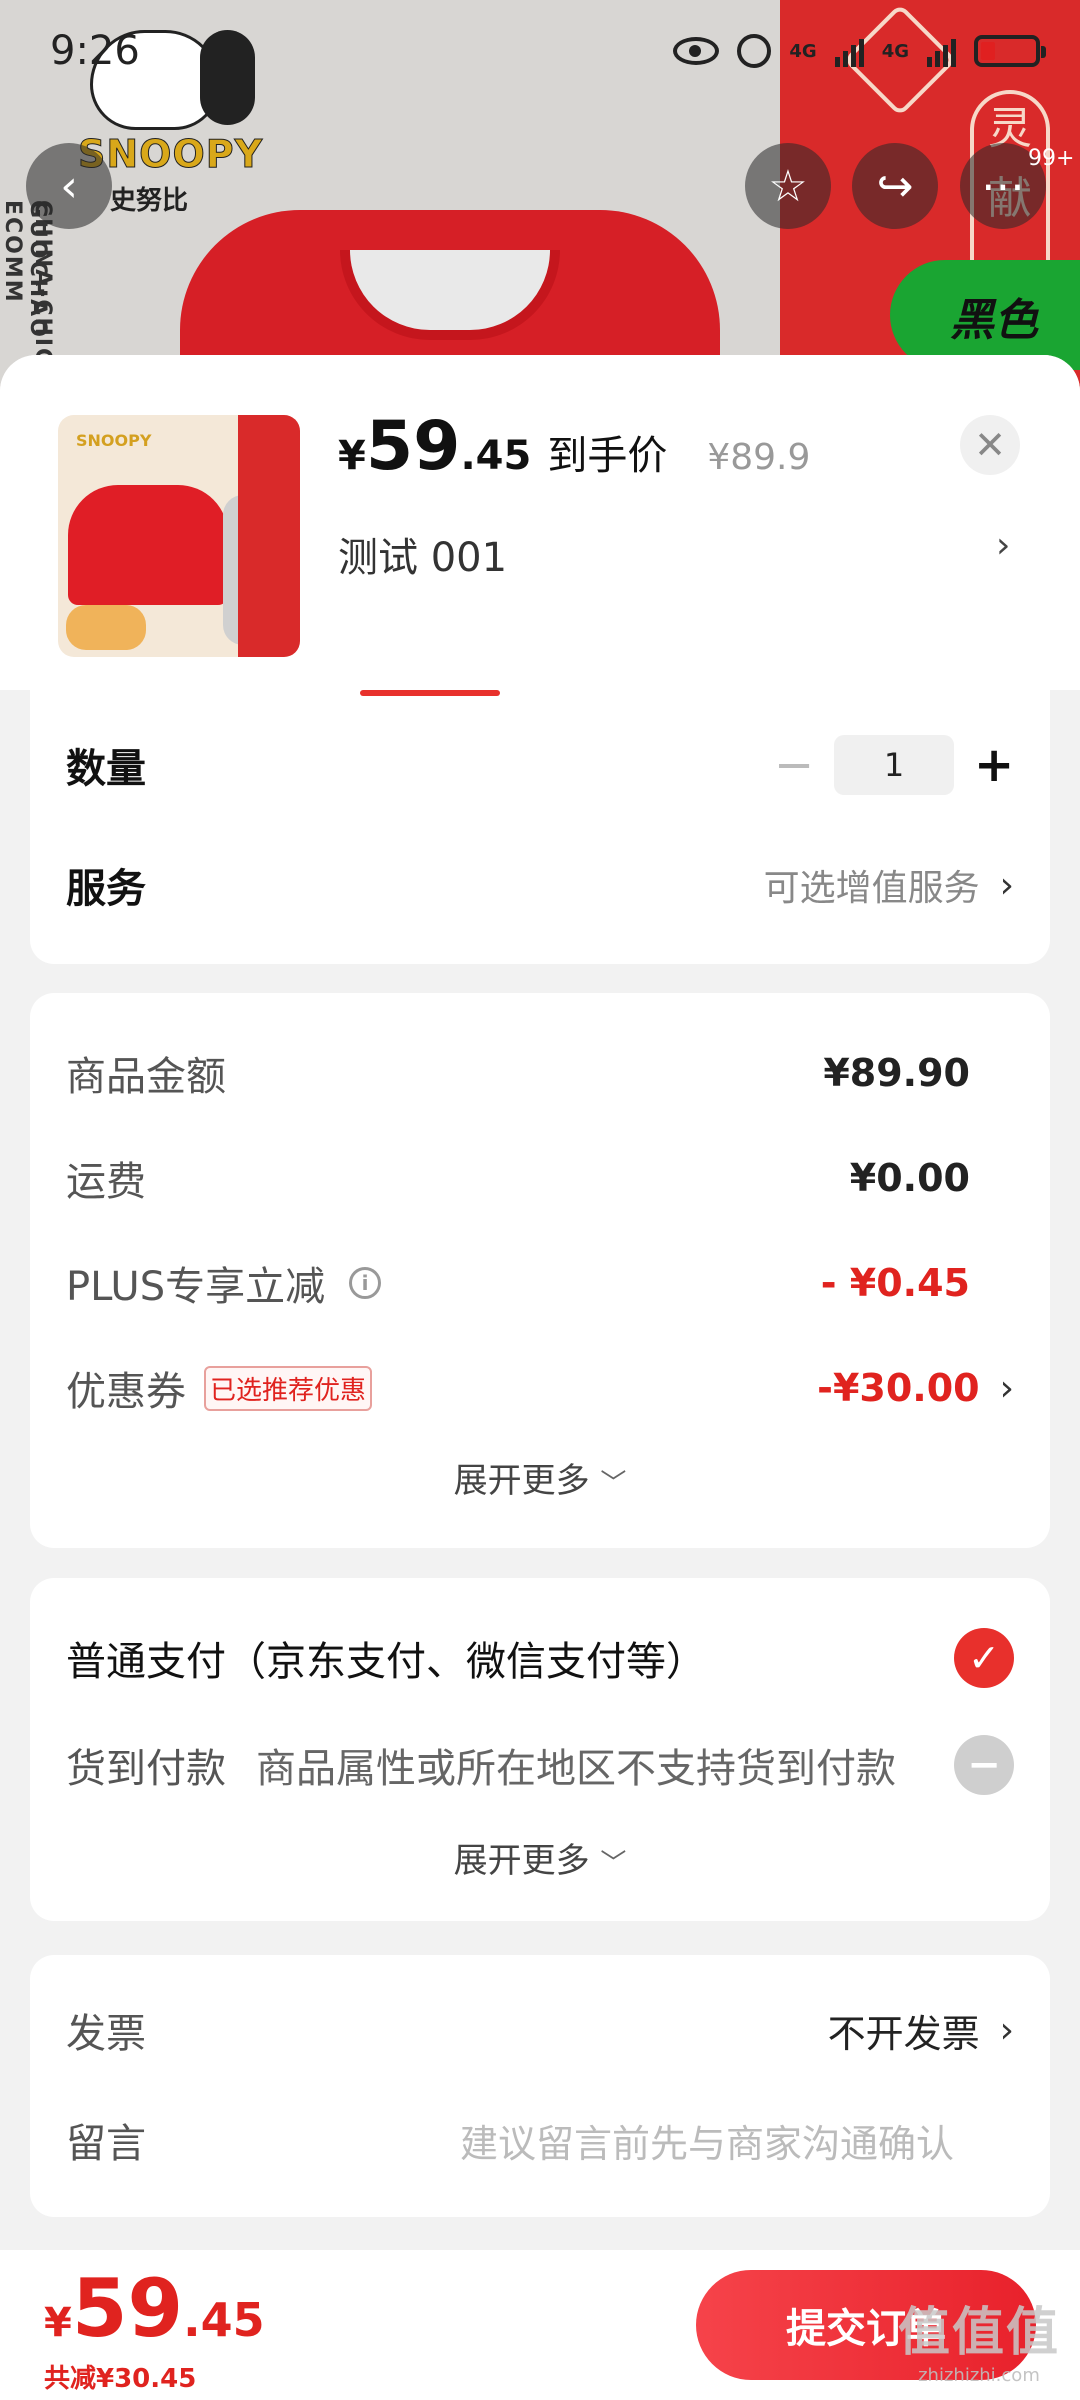 Image resolution: width=1080 pixels, height=2400 pixels. I want to click on check-icon: ✓, so click(984, 1658).